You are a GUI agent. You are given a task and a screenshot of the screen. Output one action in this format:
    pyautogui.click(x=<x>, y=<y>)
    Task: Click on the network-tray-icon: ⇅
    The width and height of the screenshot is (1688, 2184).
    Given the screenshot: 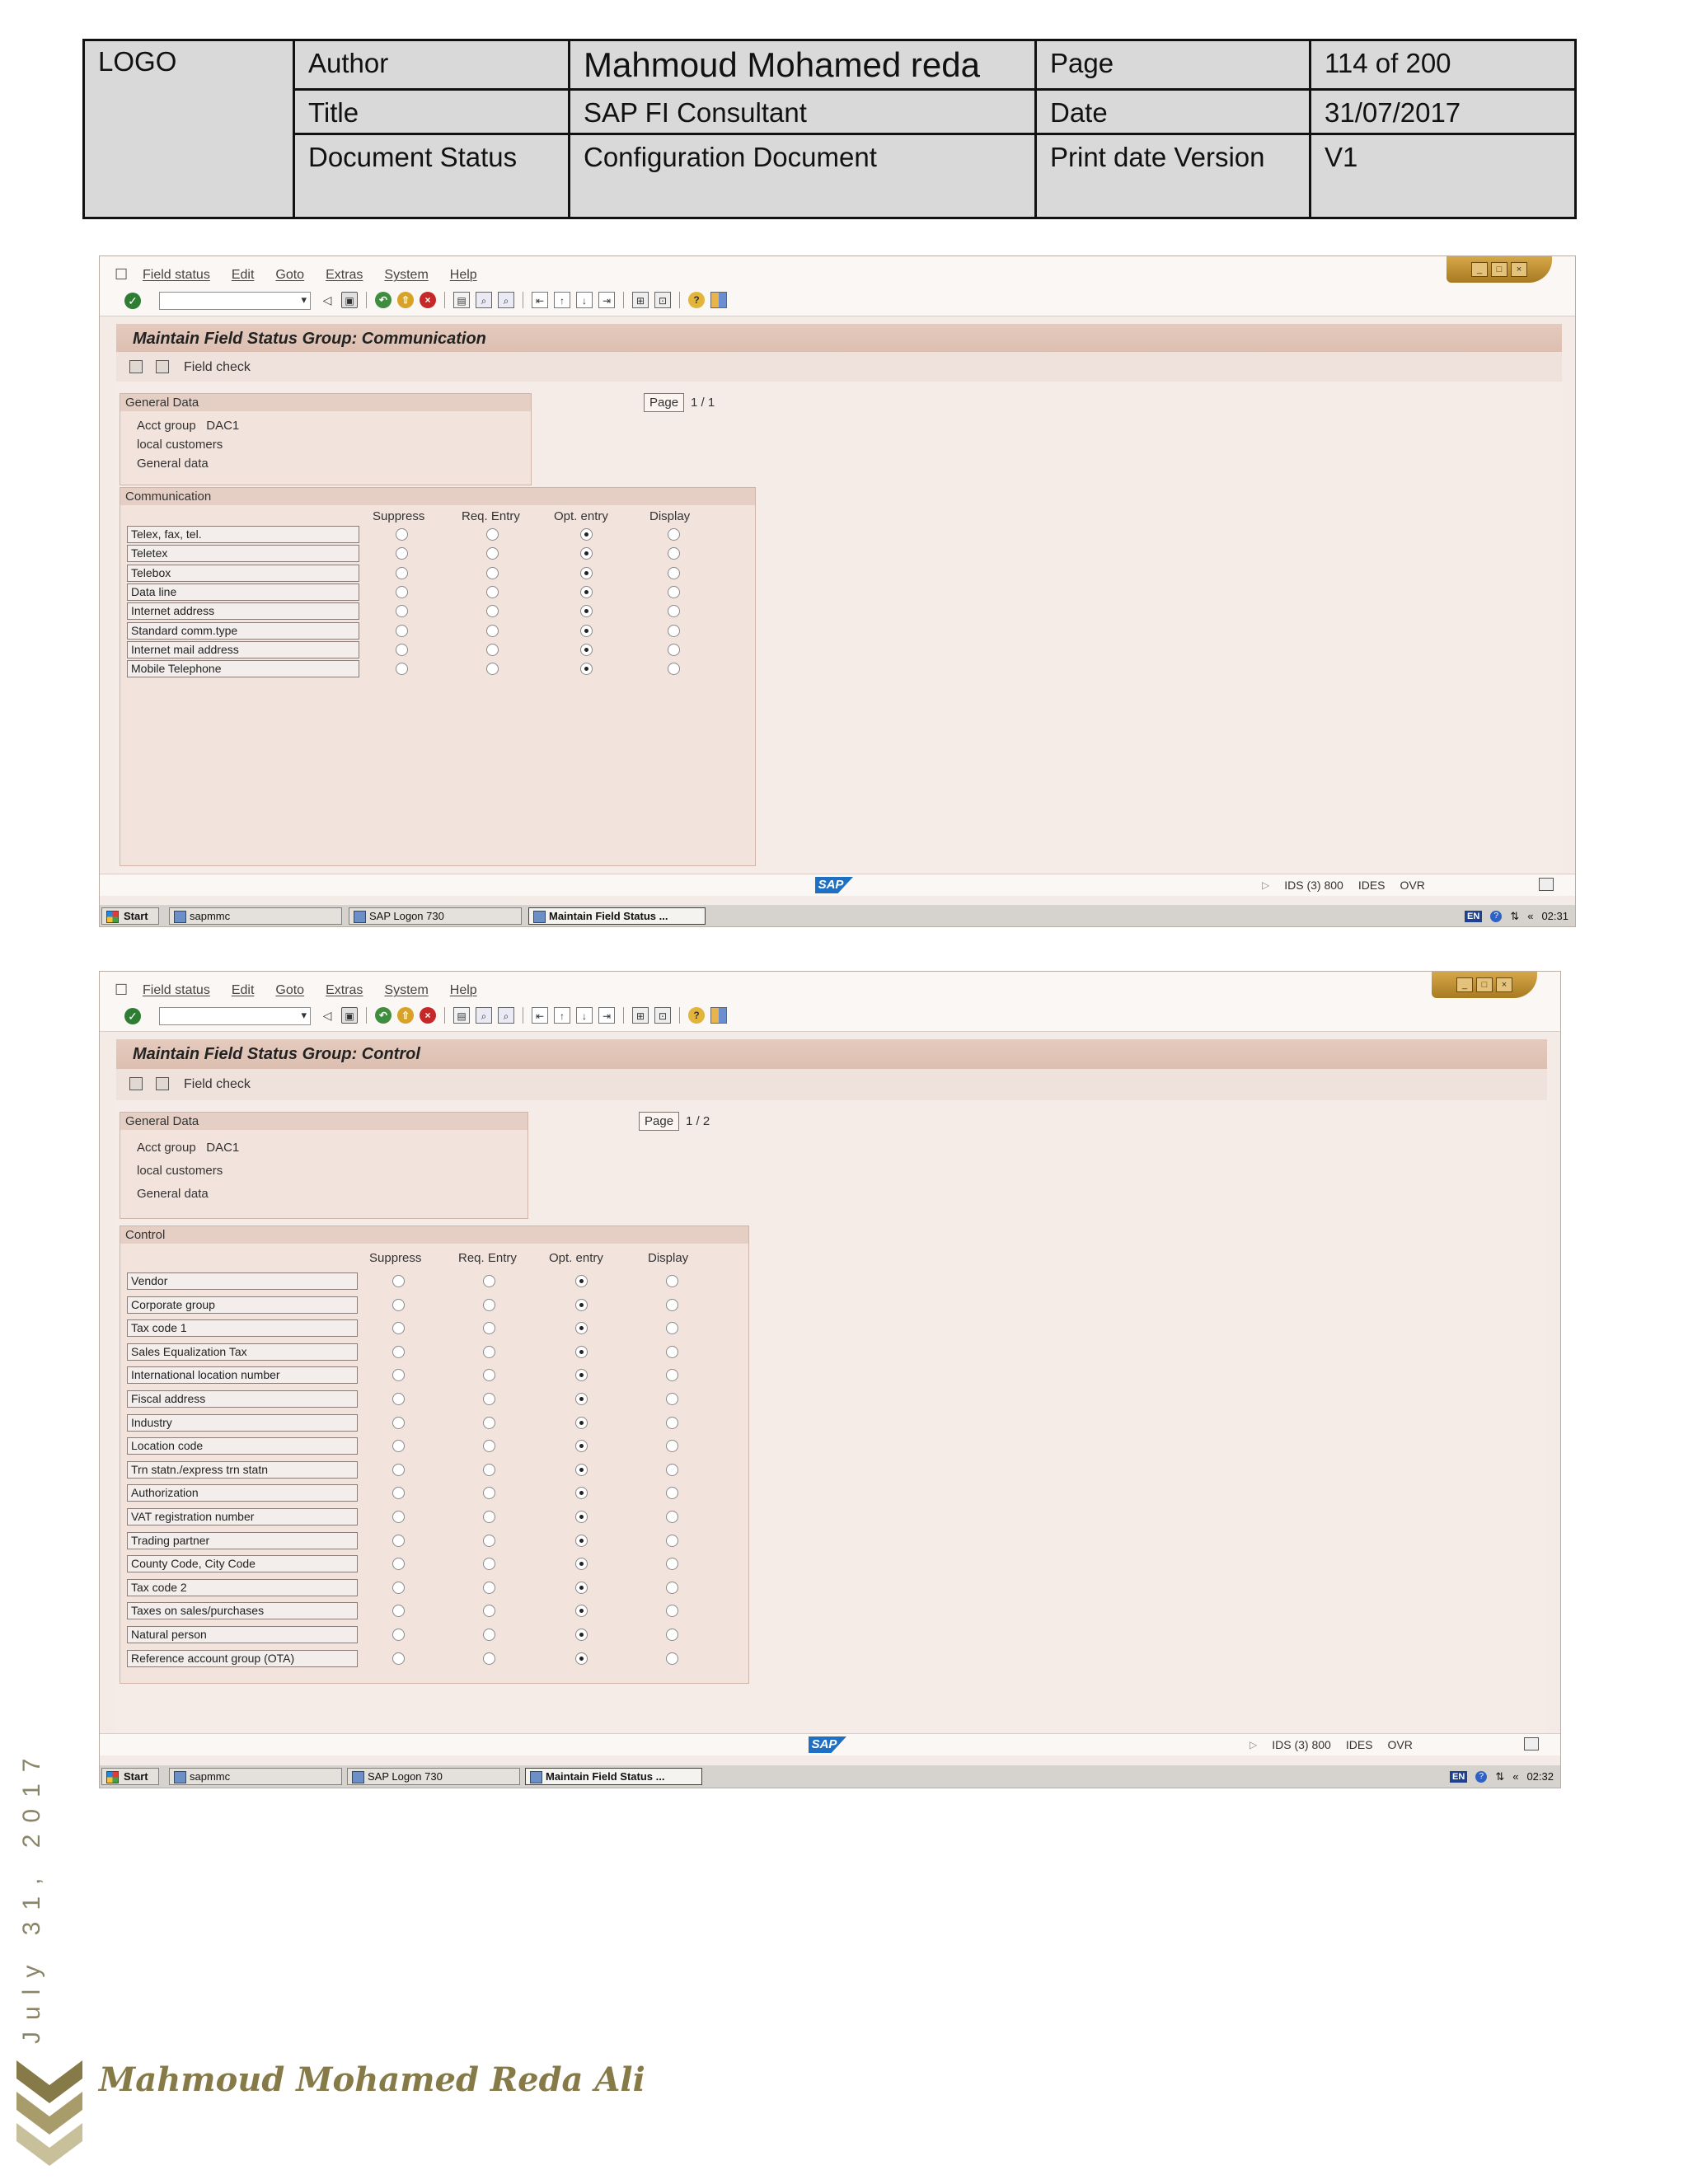 What is the action you would take?
    pyautogui.click(x=1500, y=1776)
    